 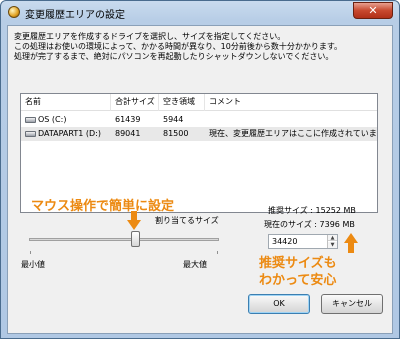 What do you see at coordinates (14, 12) in the screenshot?
I see `app-icon` at bounding box center [14, 12].